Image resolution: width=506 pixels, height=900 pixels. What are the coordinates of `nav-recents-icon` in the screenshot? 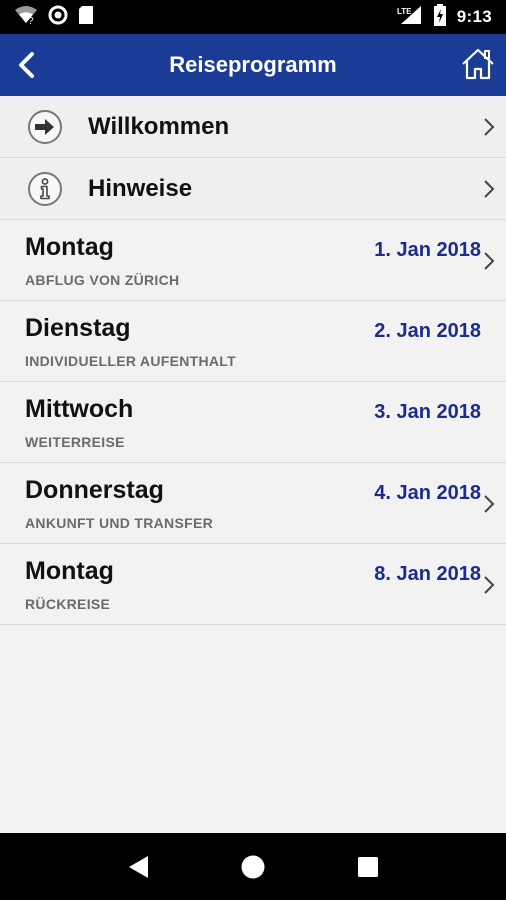 It's located at (368, 866).